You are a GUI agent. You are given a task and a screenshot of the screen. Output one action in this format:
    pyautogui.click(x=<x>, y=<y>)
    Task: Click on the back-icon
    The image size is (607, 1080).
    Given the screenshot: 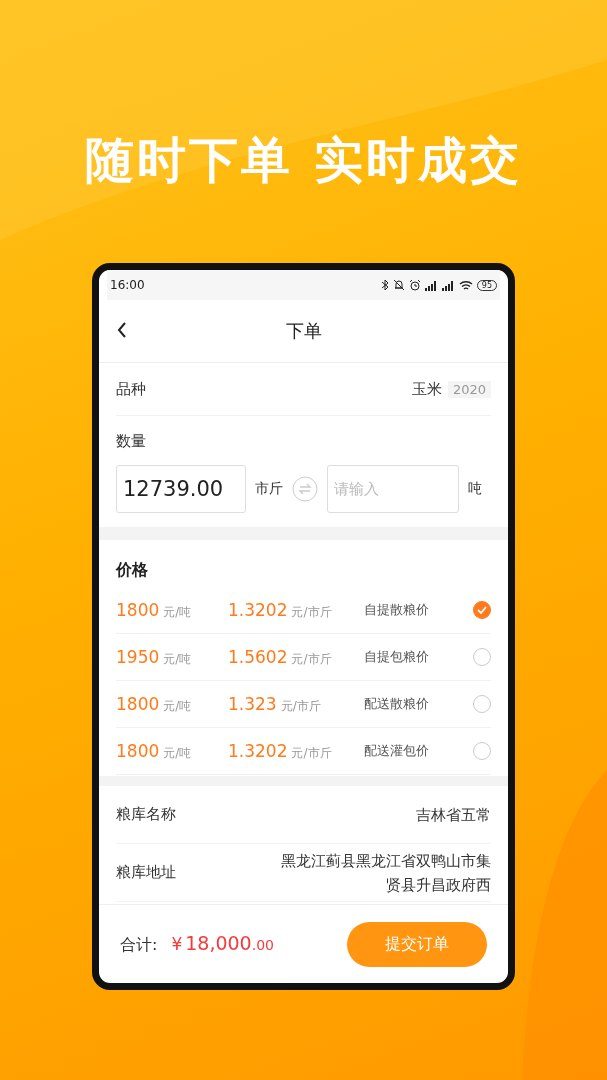 What is the action you would take?
    pyautogui.click(x=122, y=330)
    